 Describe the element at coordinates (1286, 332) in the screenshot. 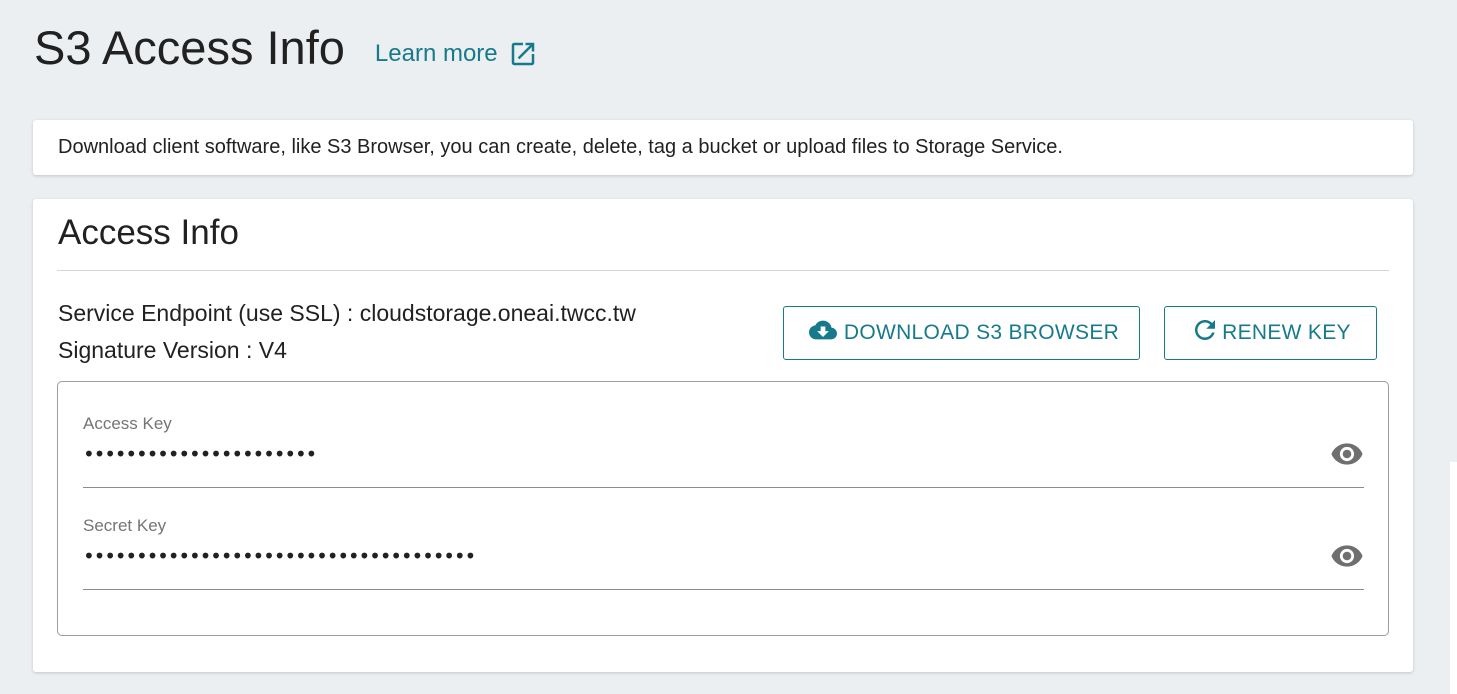

I see `renew-button-label: RENEW KEY` at that location.